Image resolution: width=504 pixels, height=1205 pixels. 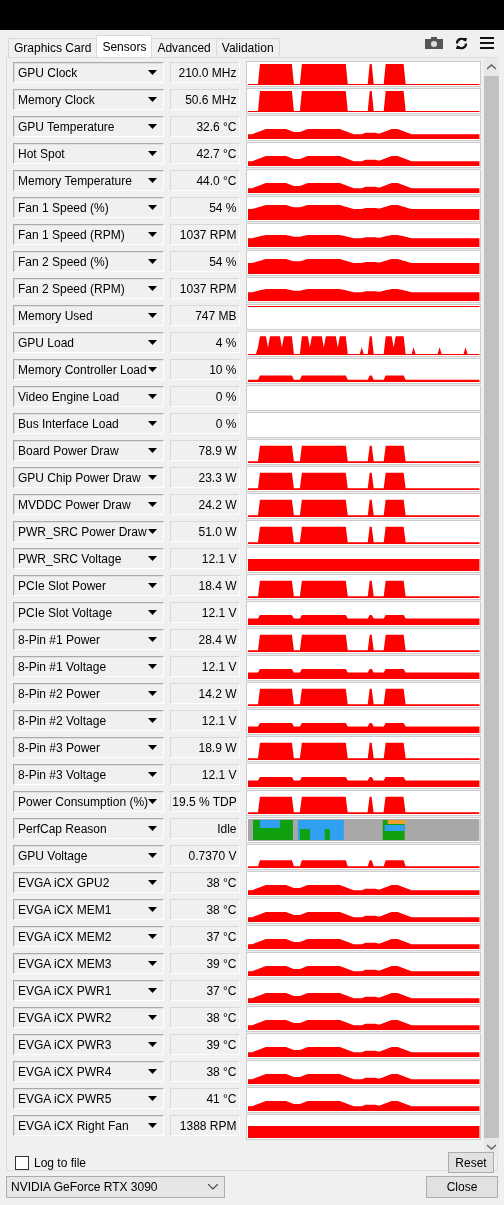 What do you see at coordinates (204, 693) in the screenshot?
I see `sensor-value: 14.2 W` at bounding box center [204, 693].